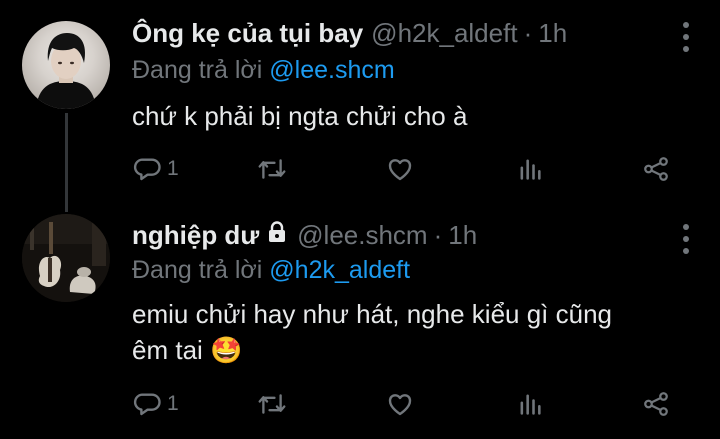 The image size is (720, 439). I want to click on tweet-text-line: emiu chửi hay như hát, nghe kiểu gì cũng, so click(372, 314).